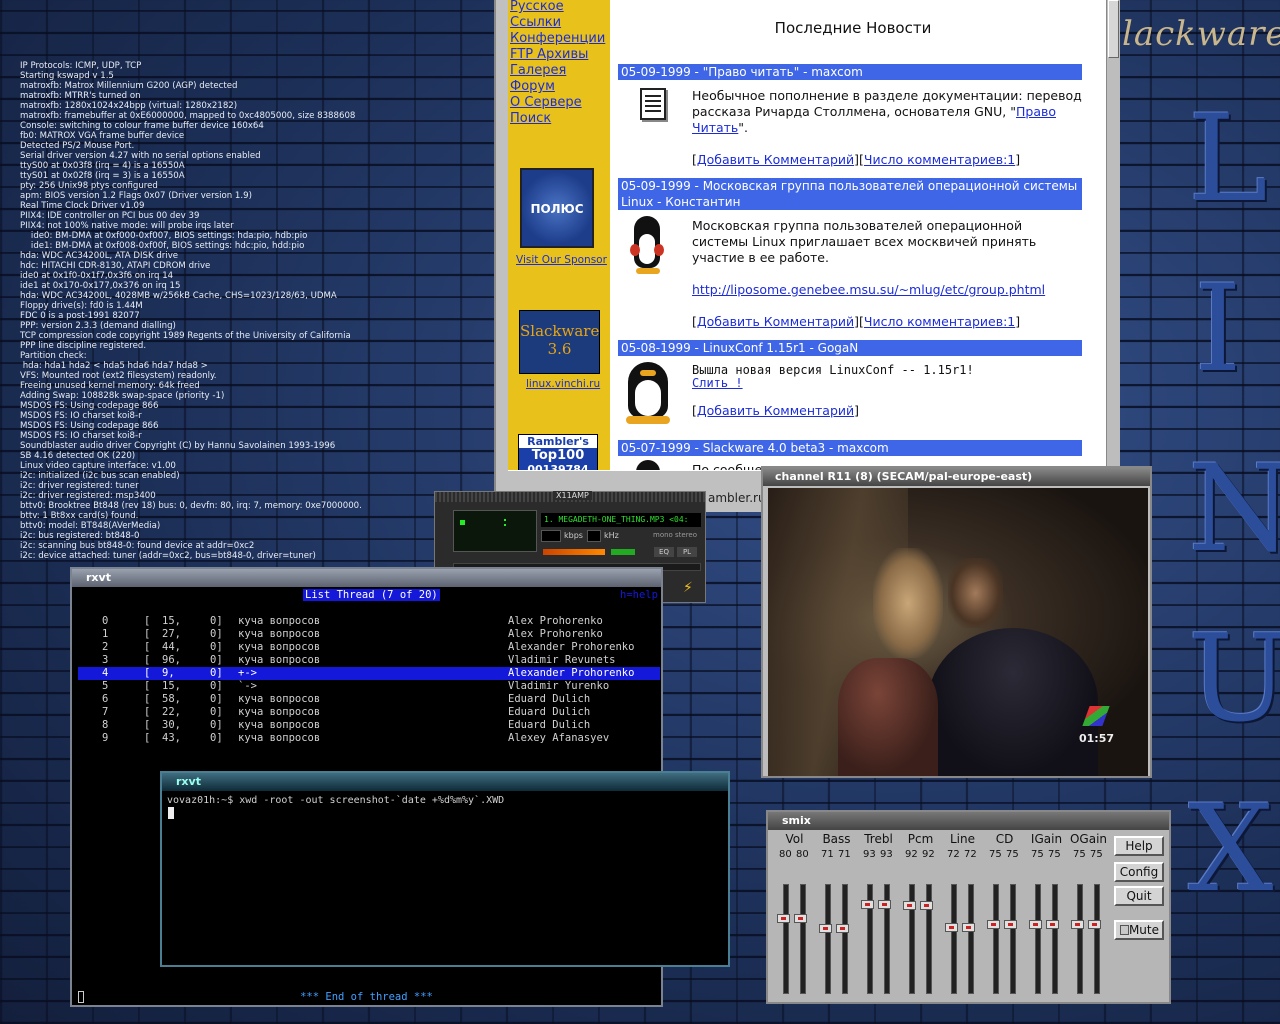 Image resolution: width=1280 pixels, height=1024 pixels. Describe the element at coordinates (928, 854) in the screenshot. I see `right-value: 92` at that location.